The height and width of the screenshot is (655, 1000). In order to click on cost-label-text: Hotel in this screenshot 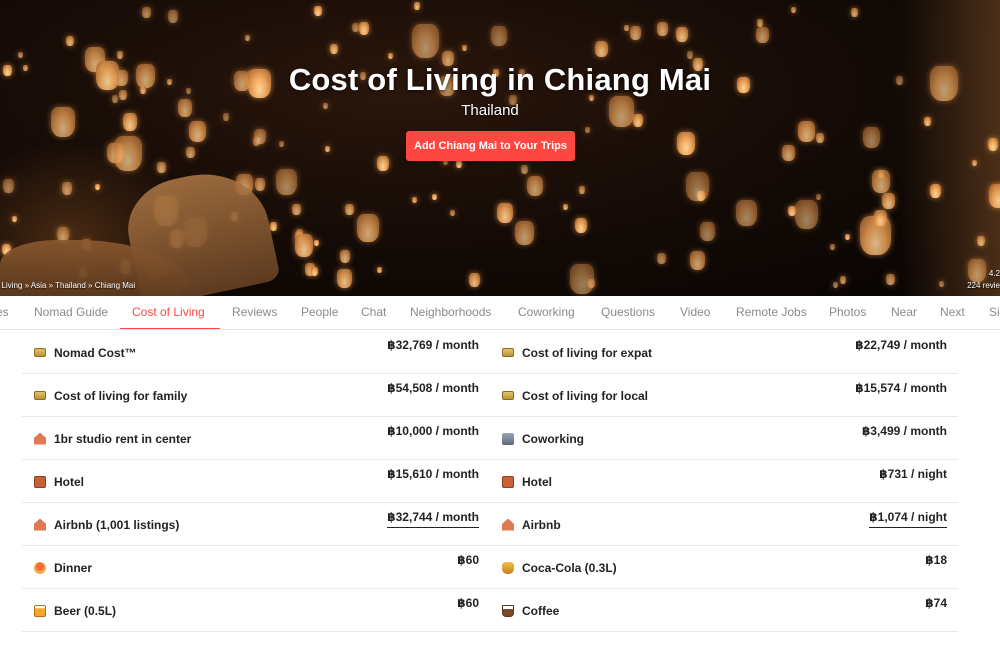, I will do `click(69, 481)`.